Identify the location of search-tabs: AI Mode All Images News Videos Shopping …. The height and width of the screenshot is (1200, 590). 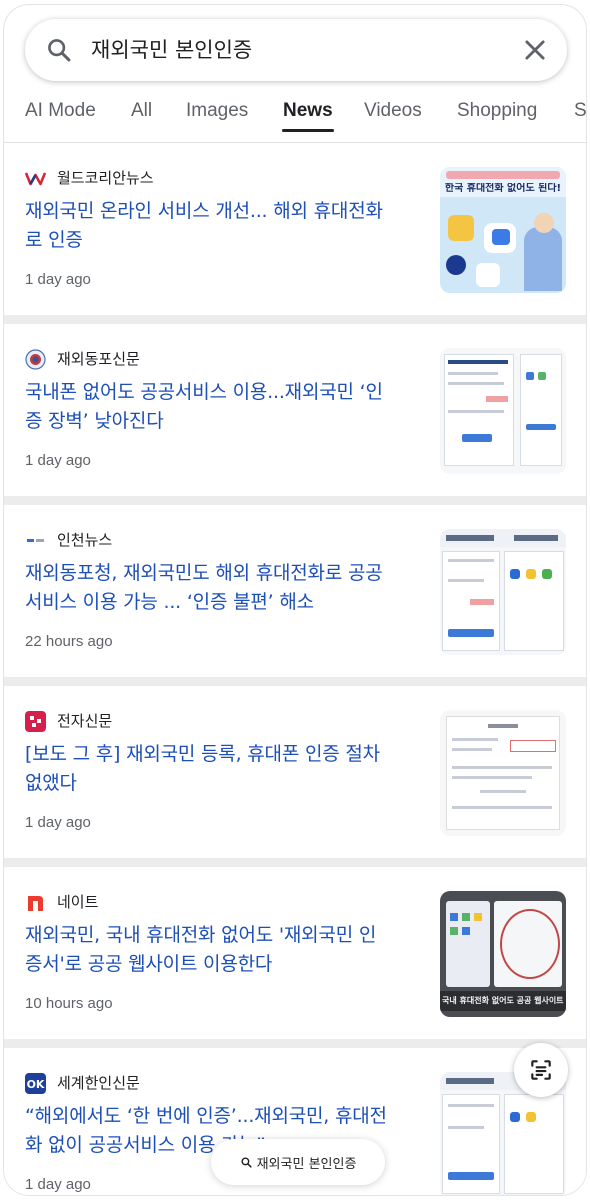
(295, 115).